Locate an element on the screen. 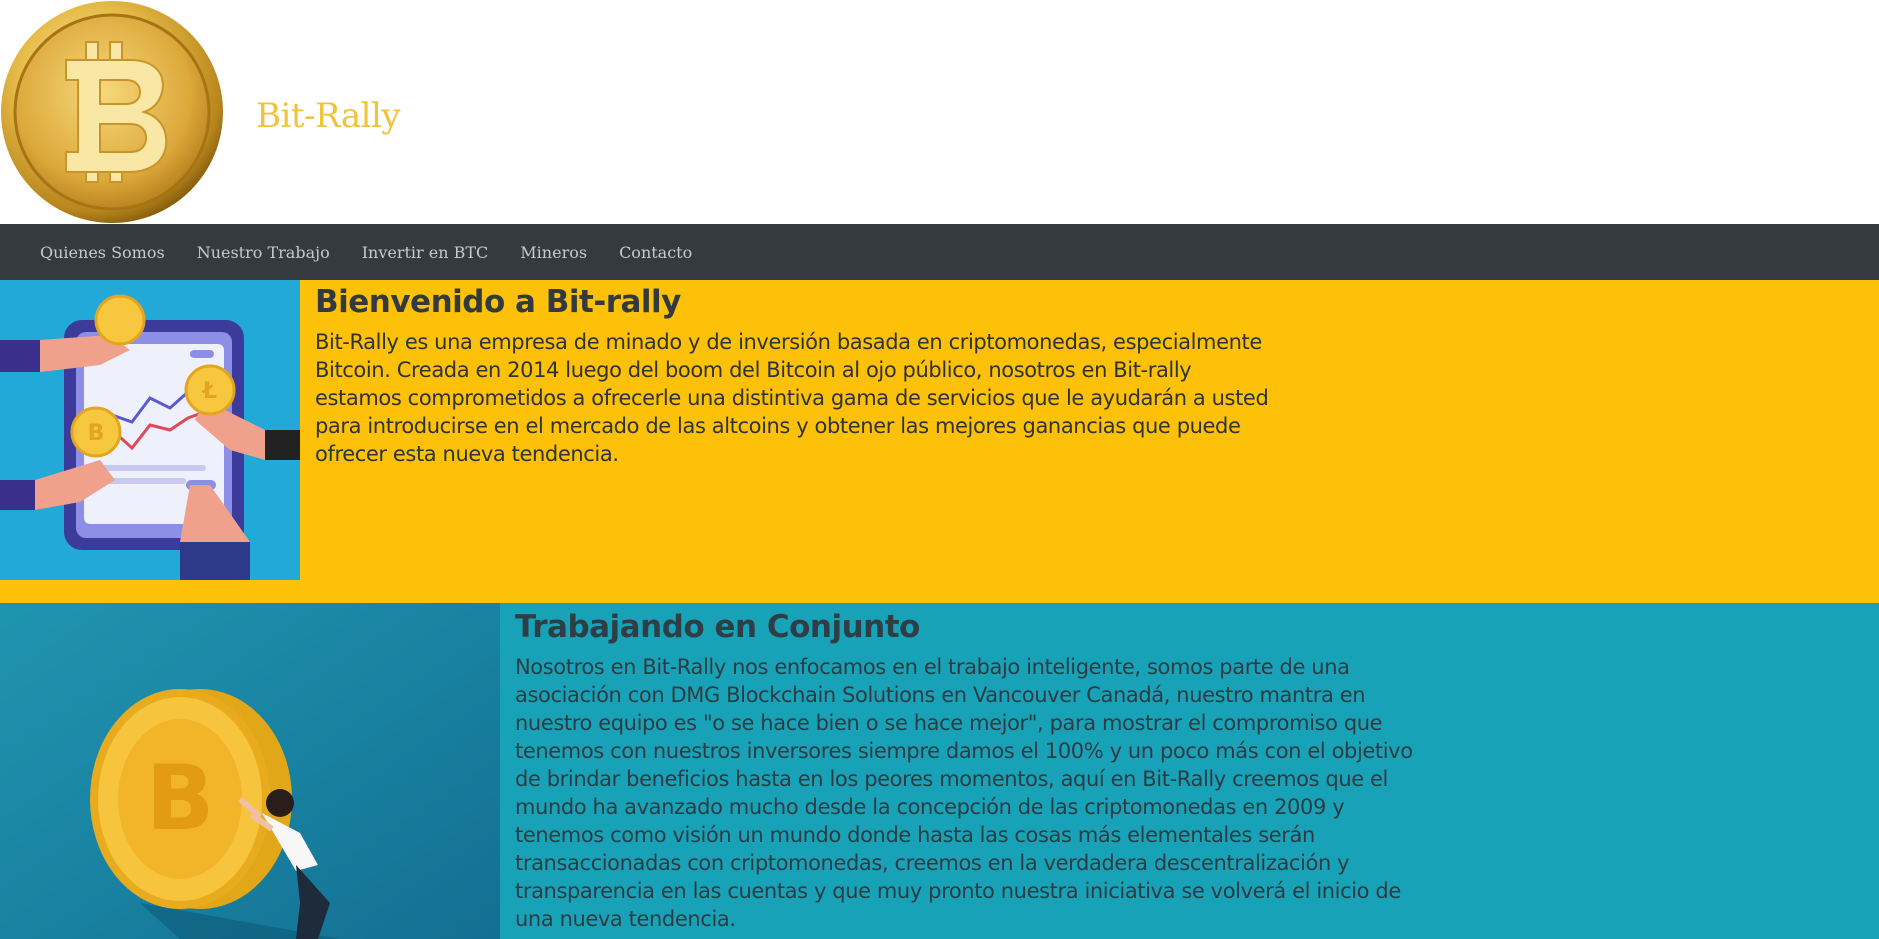  teamwork-heading: Trabajando en Conjunto is located at coordinates (717, 627).